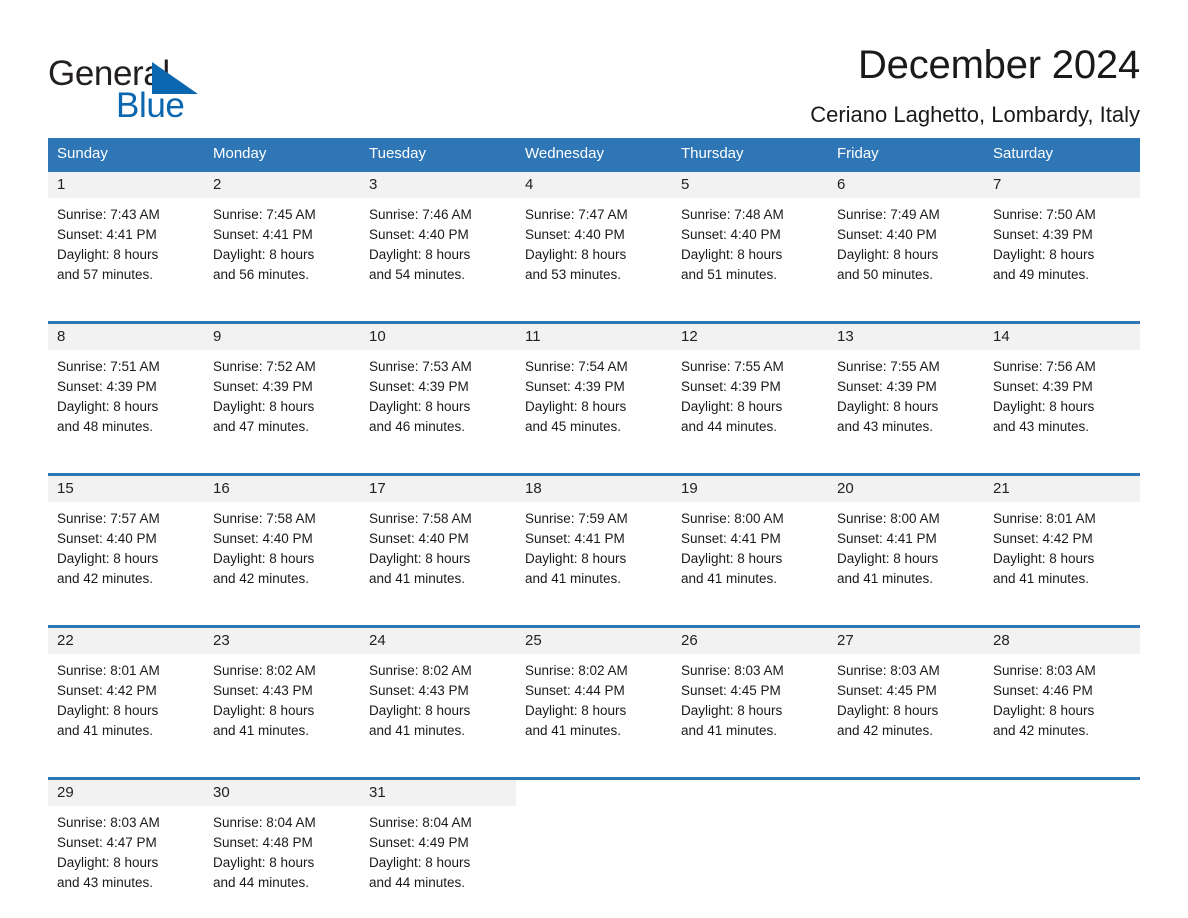  I want to click on day-daylight2-text: and 45 minutes., so click(573, 426).